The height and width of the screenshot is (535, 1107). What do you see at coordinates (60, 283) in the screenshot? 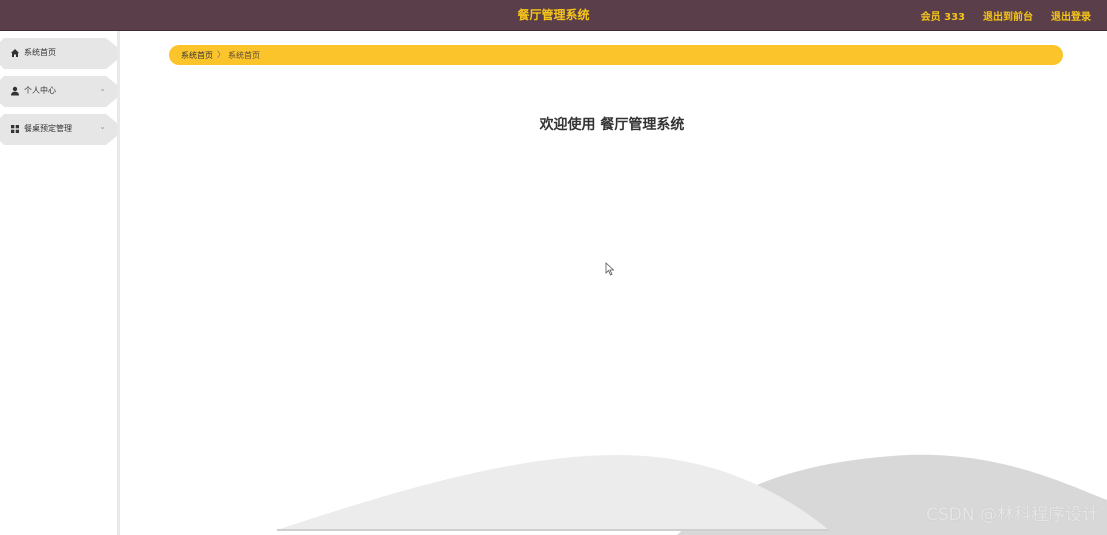
I see `sidebar: 系统首页 个人中心 ⌄ 餐桌预定管理 ⌄` at bounding box center [60, 283].